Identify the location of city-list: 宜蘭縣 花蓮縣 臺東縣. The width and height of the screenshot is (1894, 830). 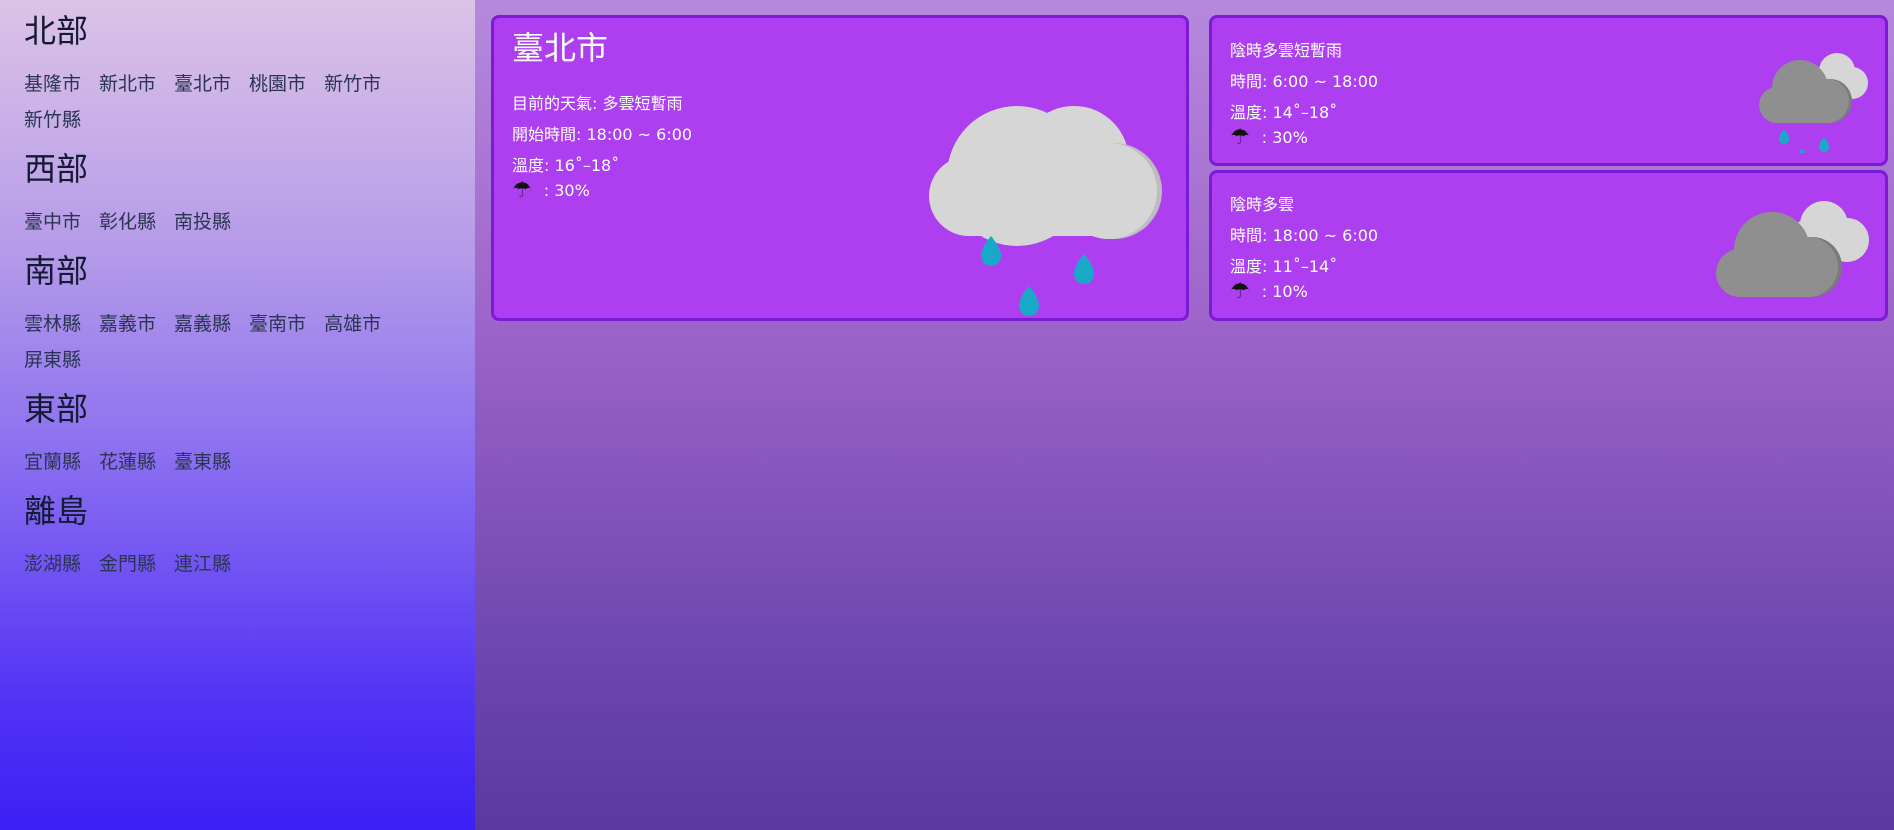
(234, 462).